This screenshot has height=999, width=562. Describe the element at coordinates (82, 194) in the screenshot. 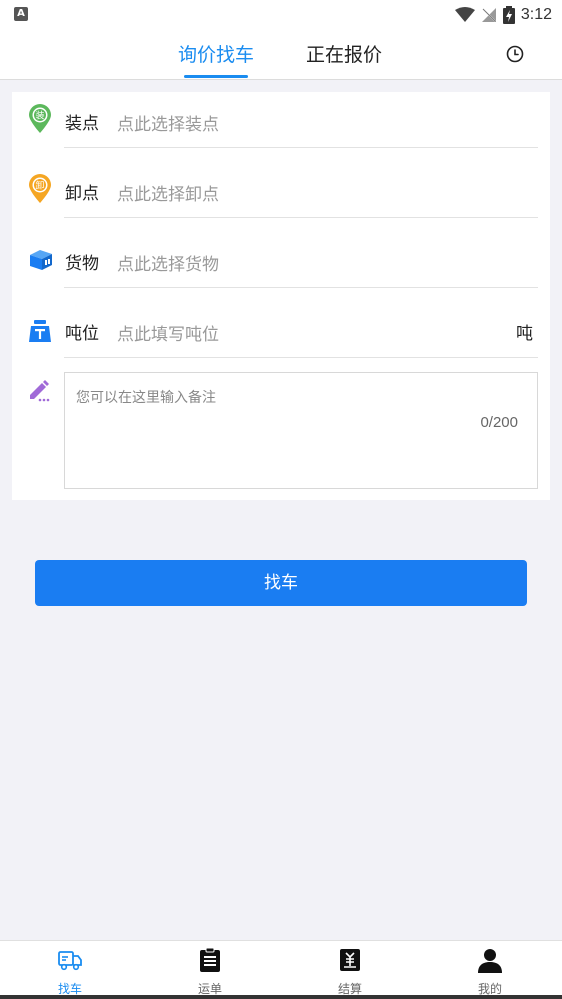

I see `unloading-point-label: 卸点` at that location.